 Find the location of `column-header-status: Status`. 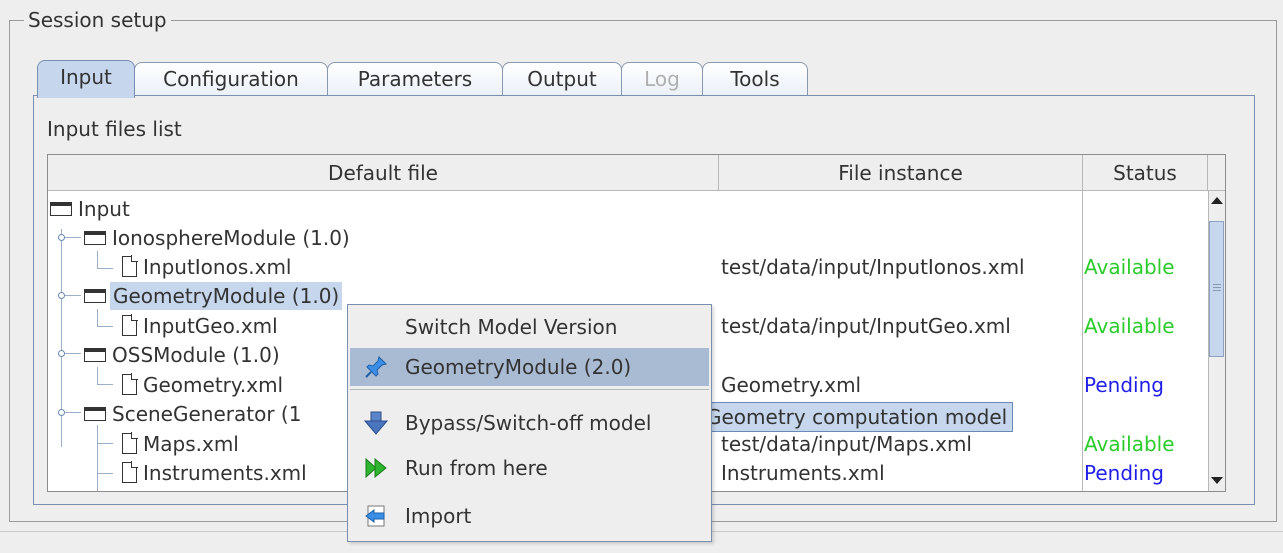

column-header-status: Status is located at coordinates (1145, 173).